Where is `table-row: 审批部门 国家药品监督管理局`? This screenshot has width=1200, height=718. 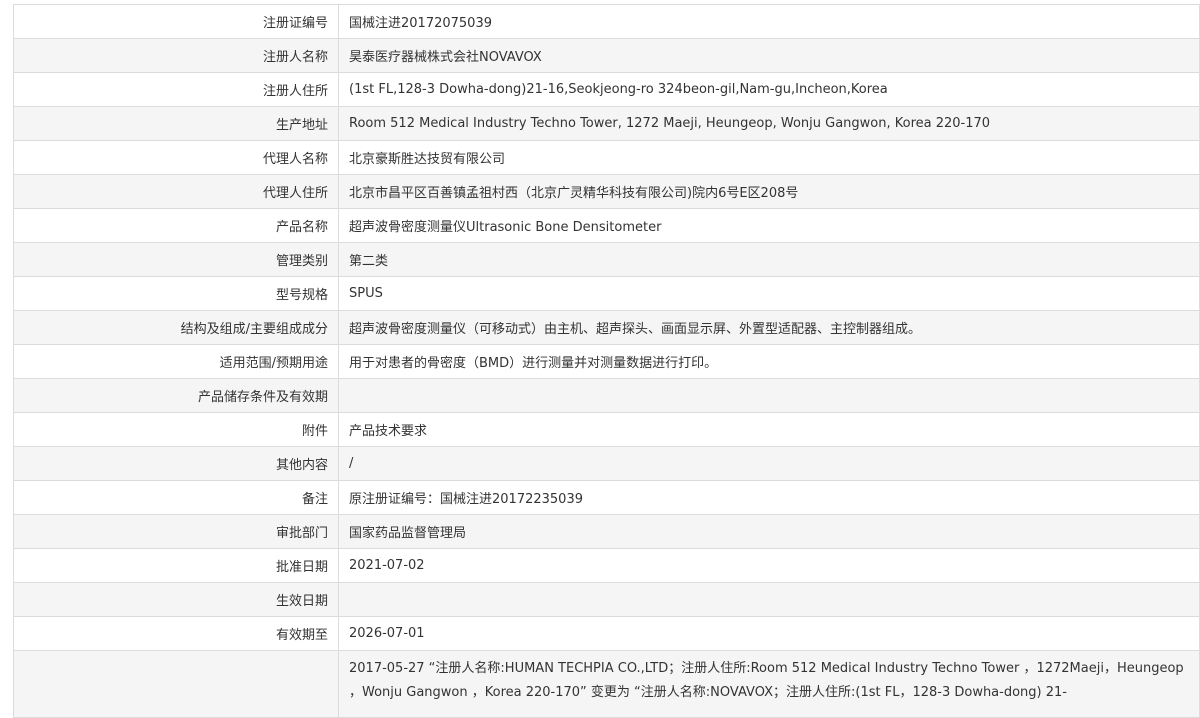
table-row: 审批部门 国家药品监督管理局 is located at coordinates (606, 531).